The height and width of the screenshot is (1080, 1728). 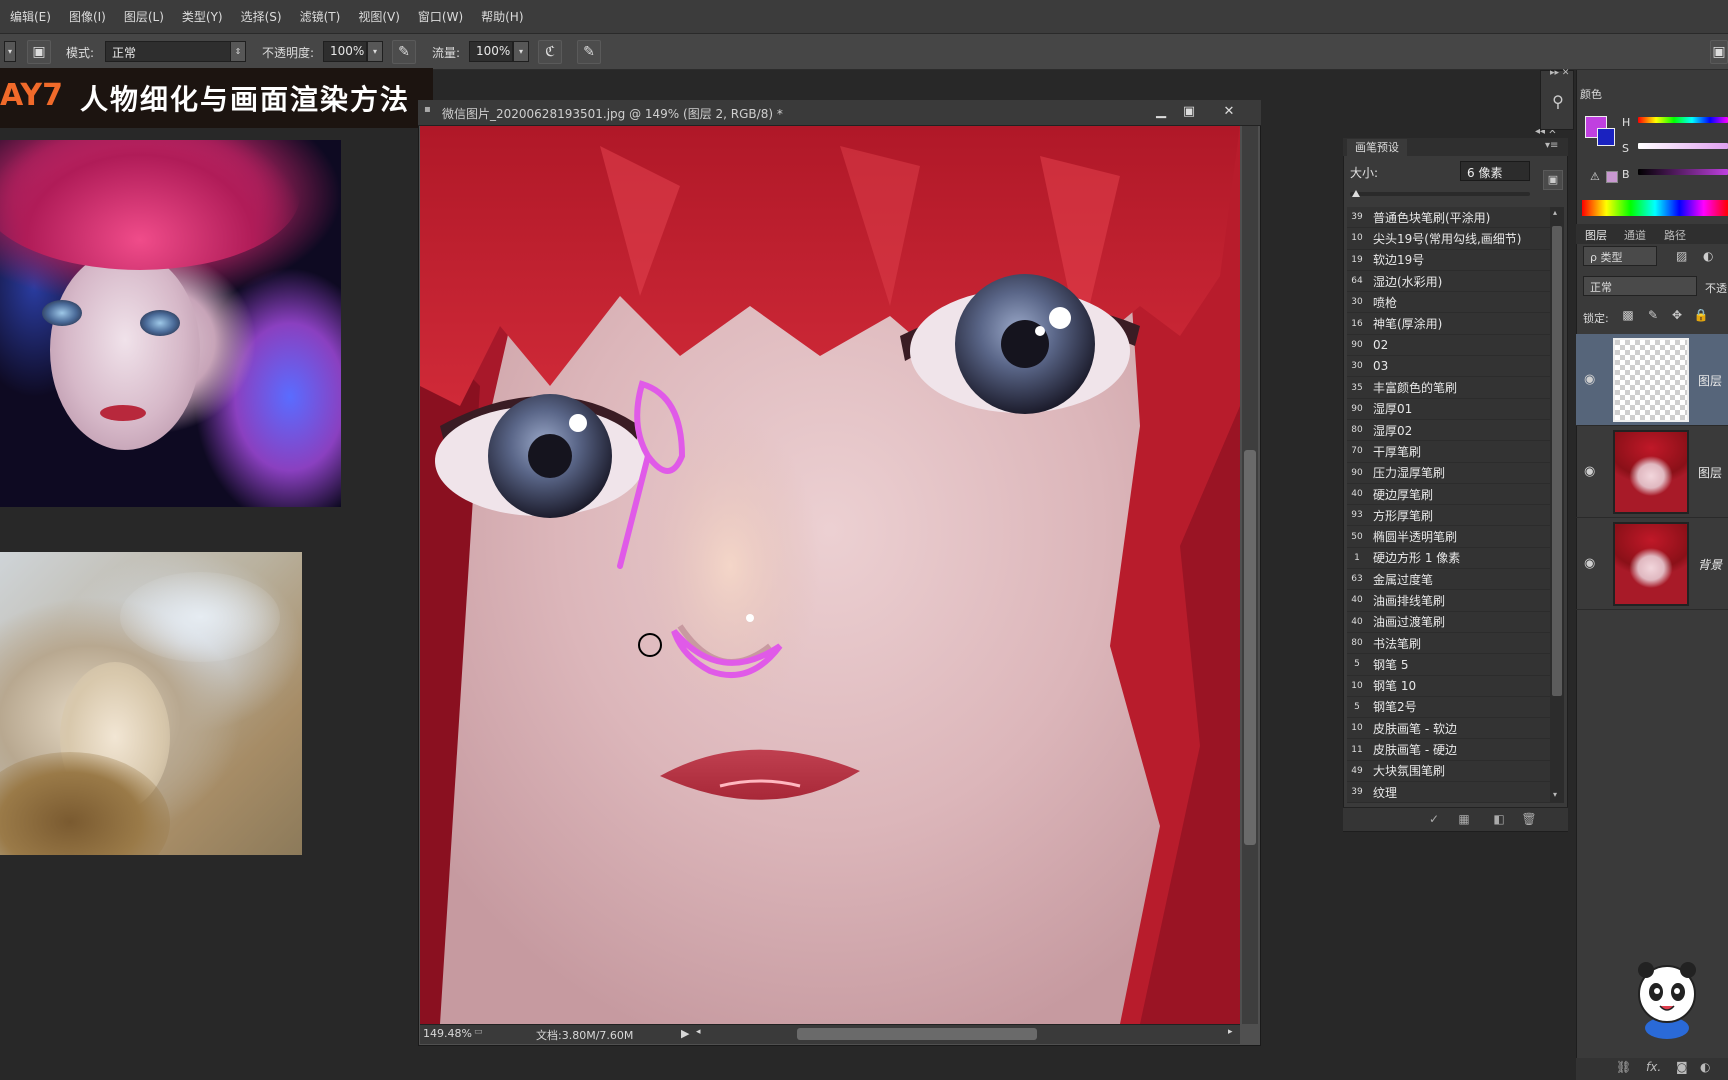 I want to click on brush-preset-item: 40 油画过渡笔刷, so click(x=1448, y=622).